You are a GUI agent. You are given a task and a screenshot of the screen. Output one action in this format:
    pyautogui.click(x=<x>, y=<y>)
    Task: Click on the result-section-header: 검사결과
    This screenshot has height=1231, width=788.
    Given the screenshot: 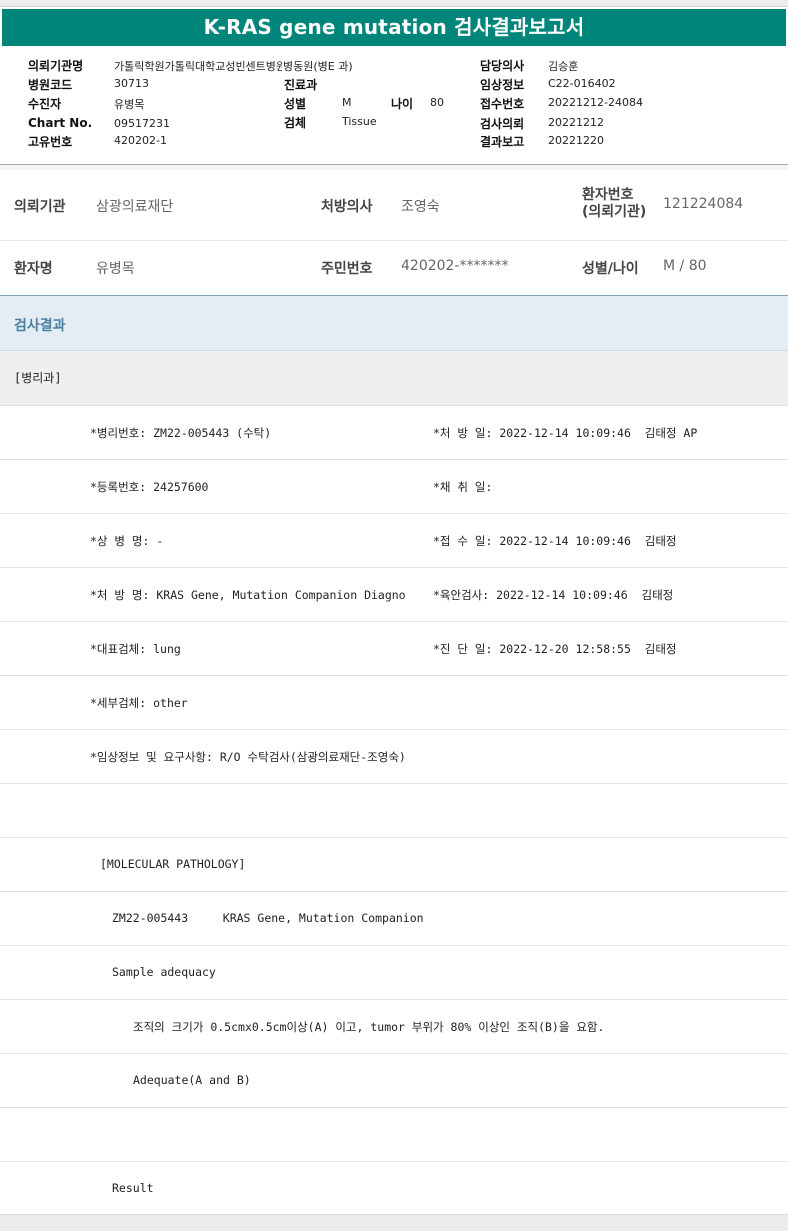 What is the action you would take?
    pyautogui.click(x=394, y=323)
    